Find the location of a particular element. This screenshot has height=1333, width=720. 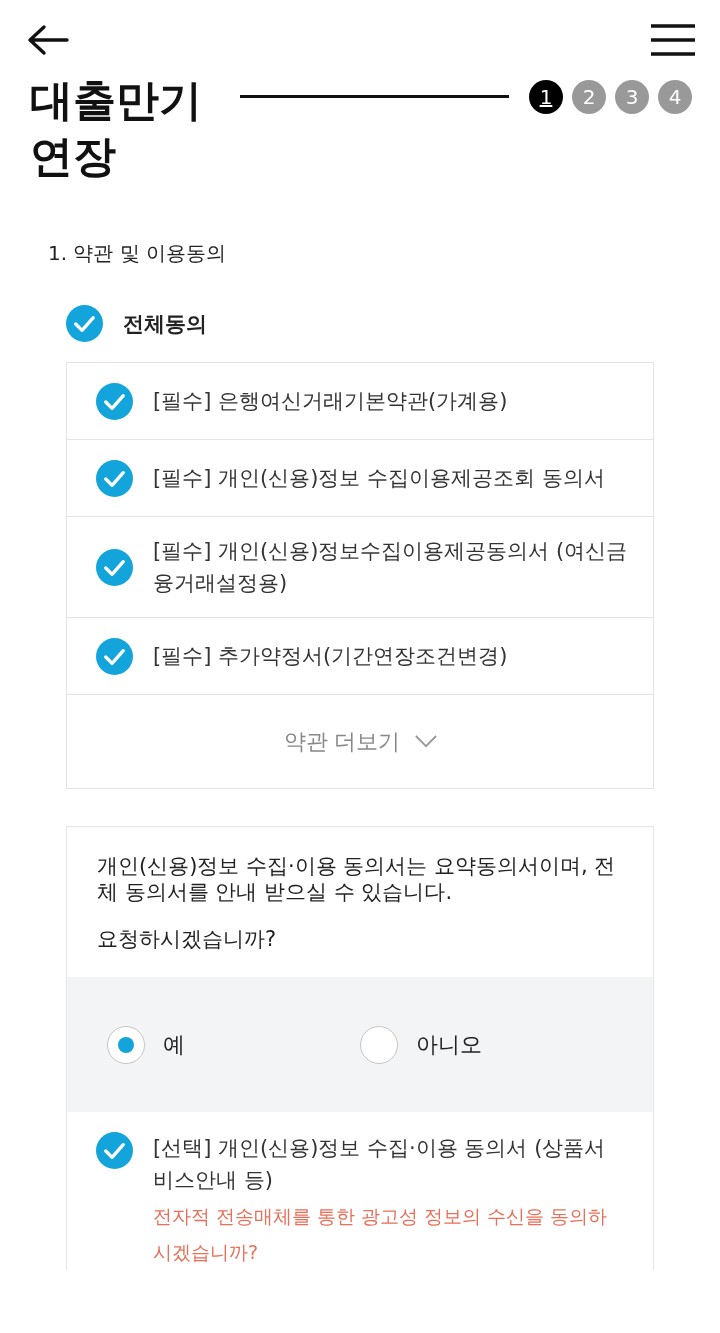

term-label: [필수] 개인(신용)정보 수집이용제공조회 동의서 is located at coordinates (379, 478).